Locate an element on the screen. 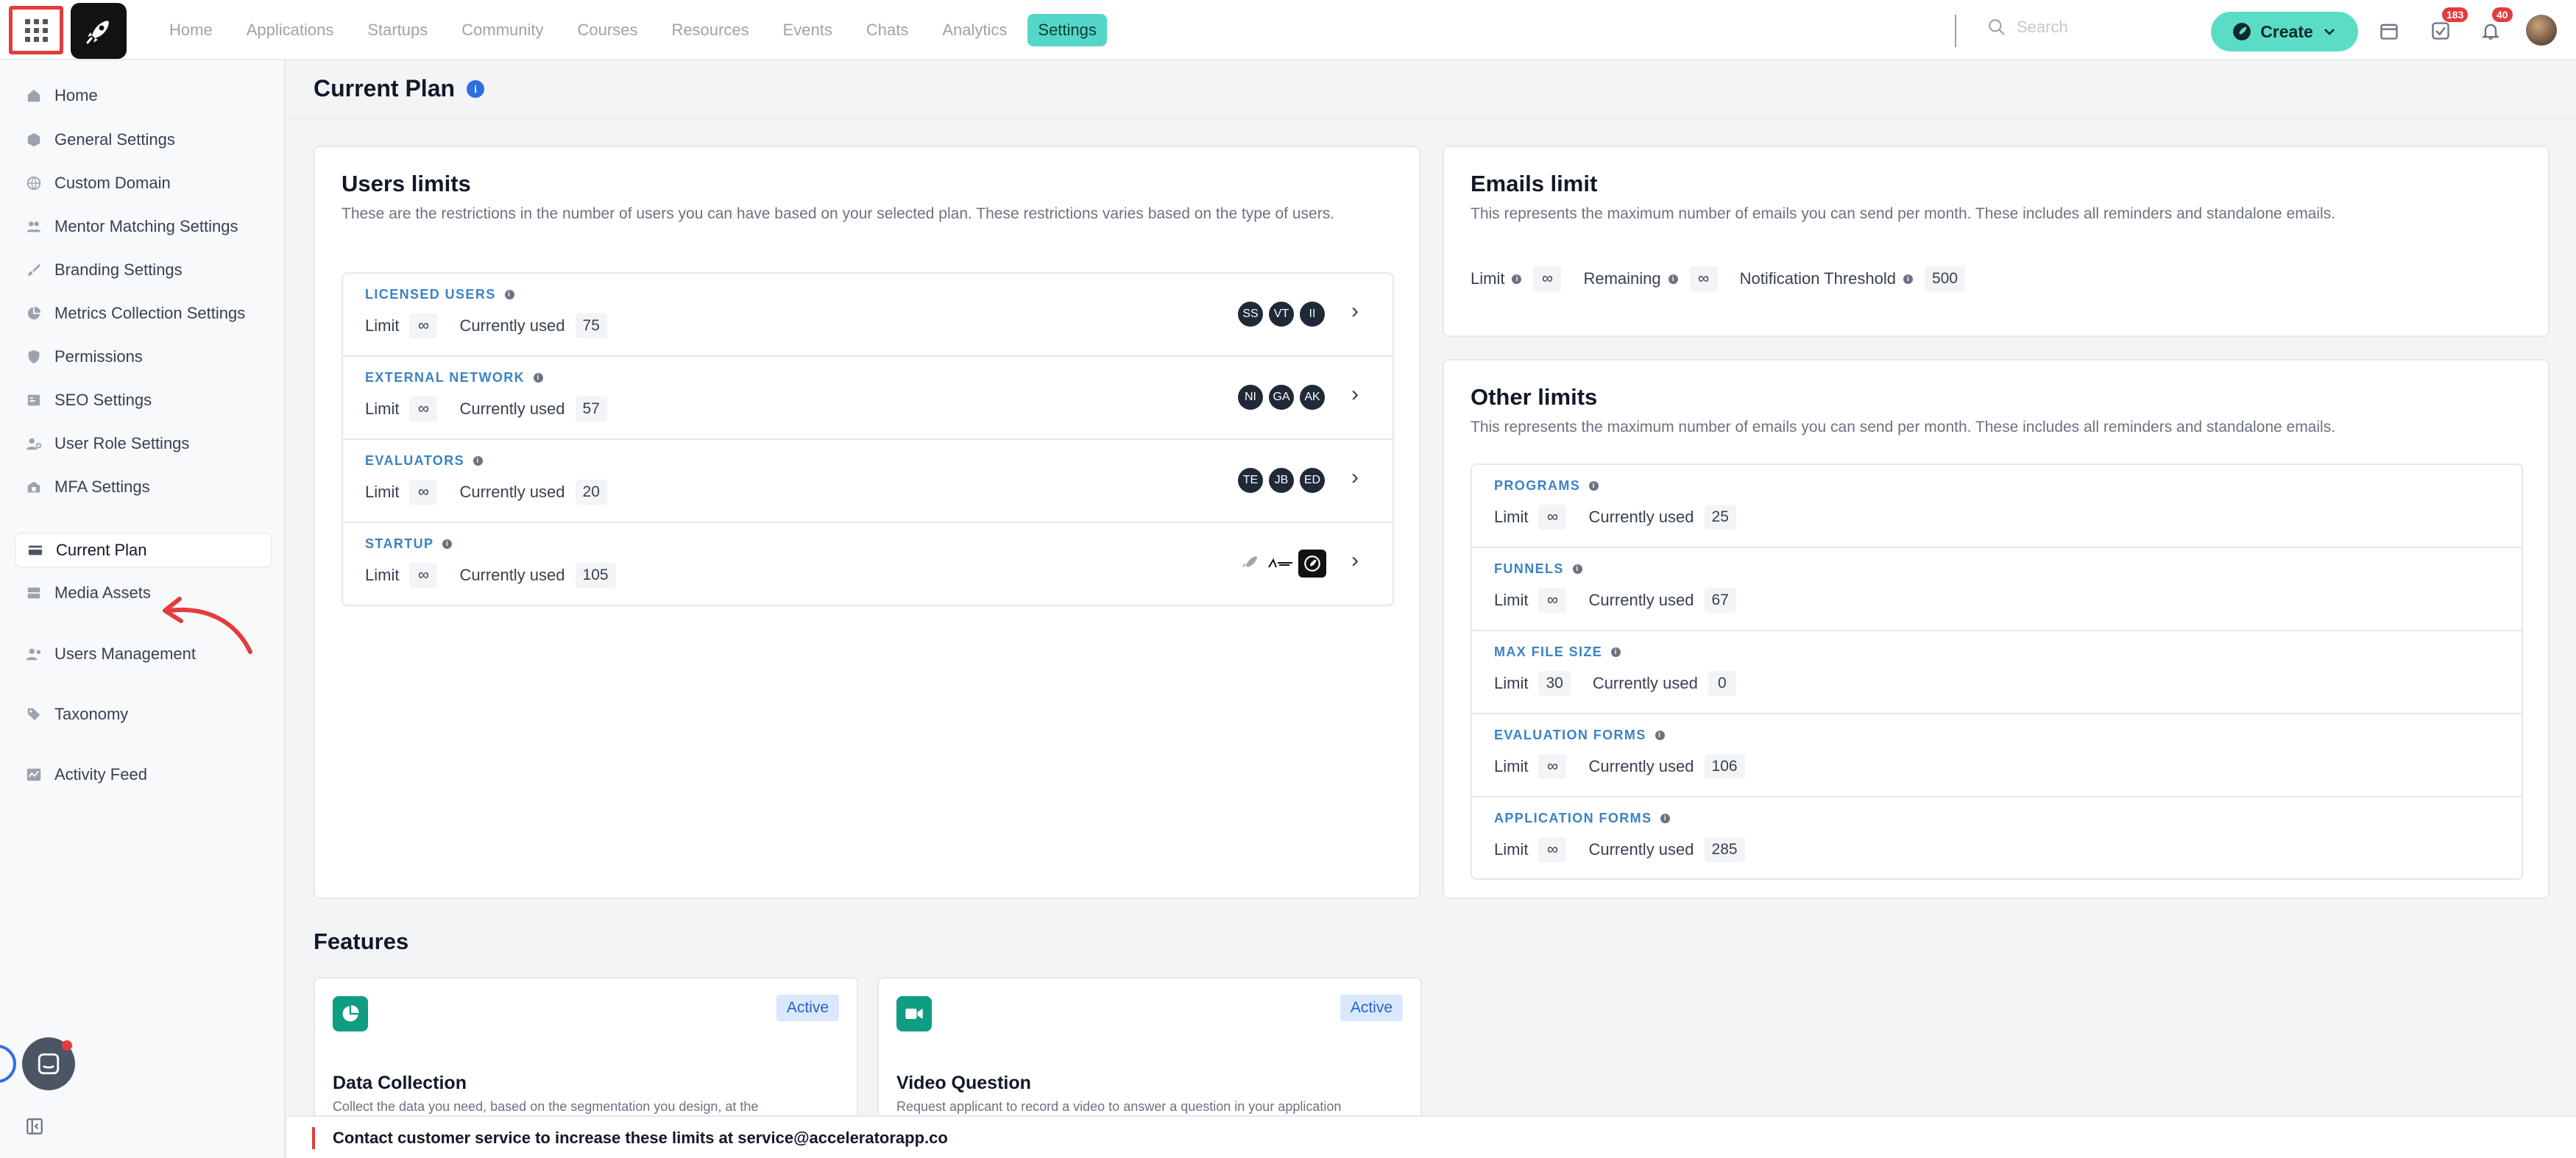 Image resolution: width=2576 pixels, height=1158 pixels. apps-grid-button is located at coordinates (36, 30).